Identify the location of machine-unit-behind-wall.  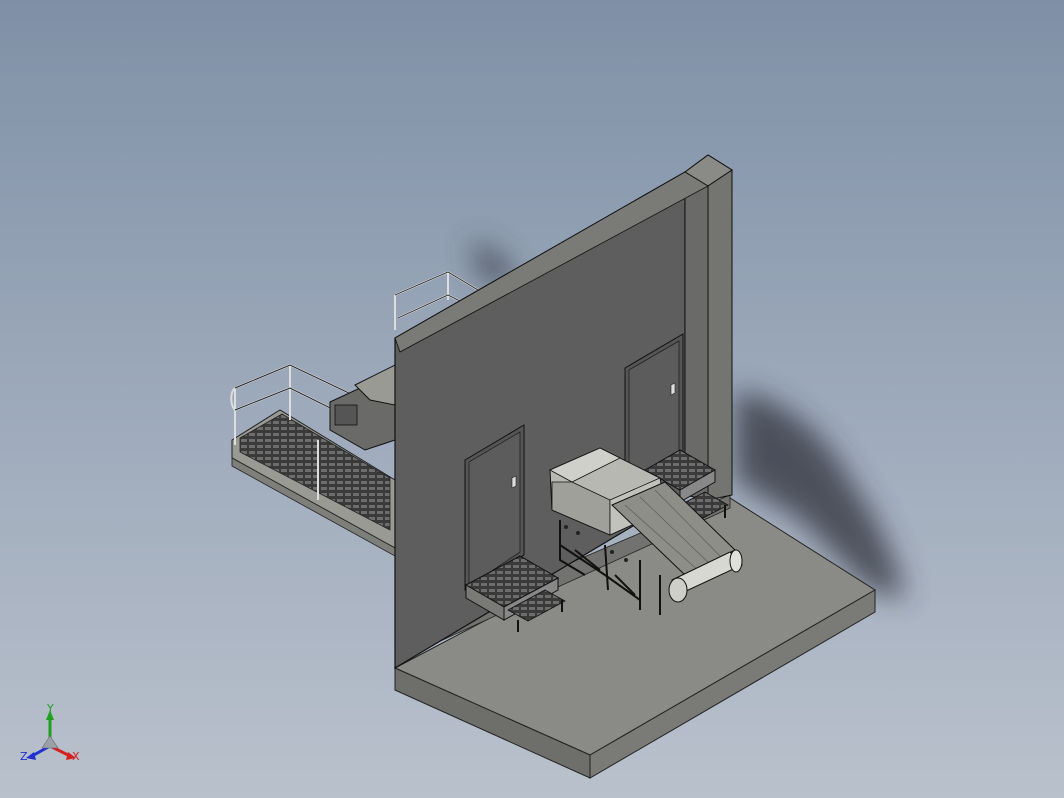
(362, 407).